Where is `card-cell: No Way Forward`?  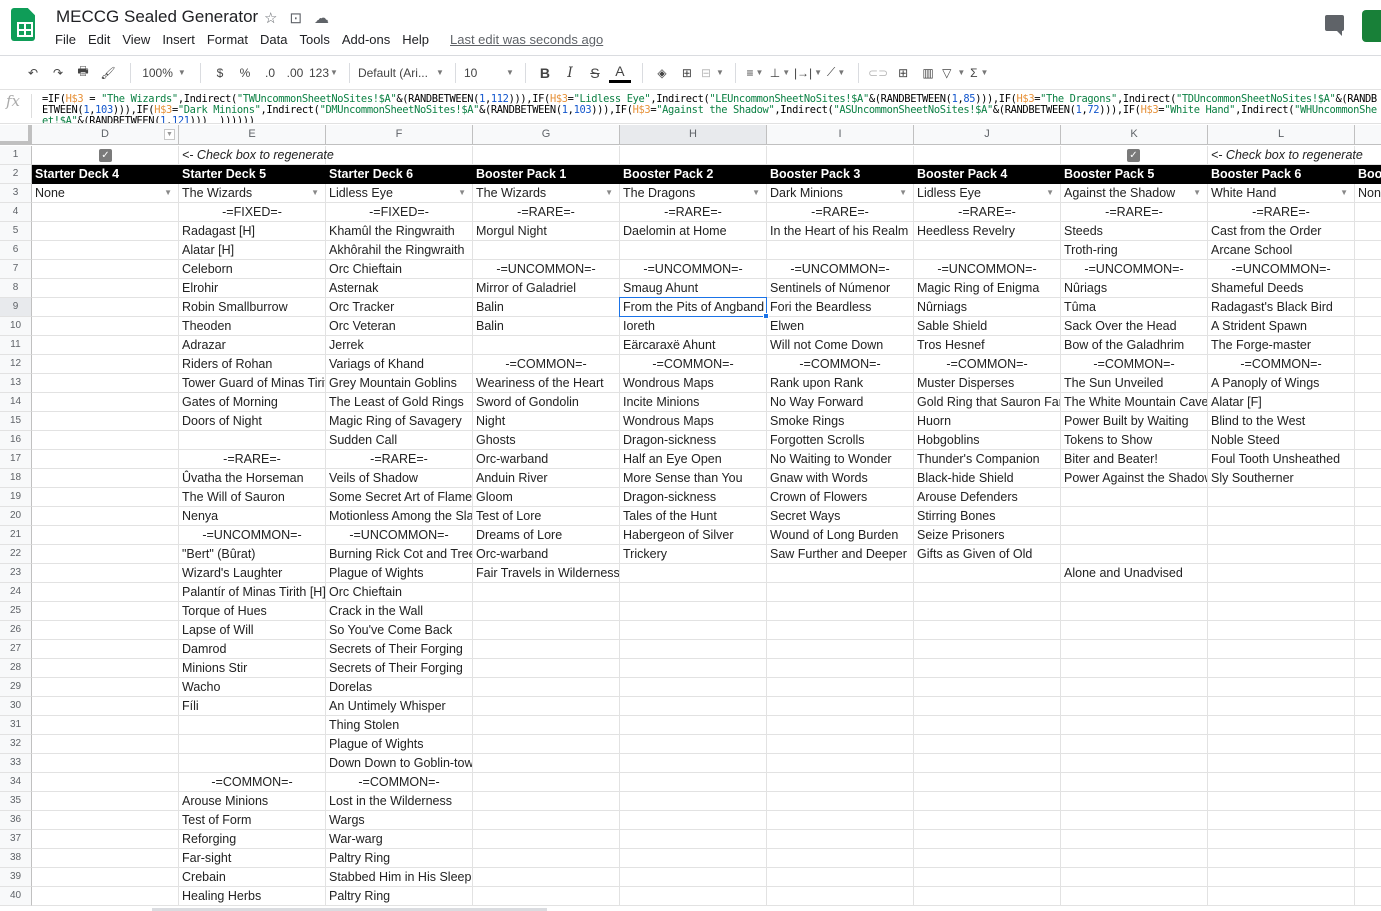 card-cell: No Way Forward is located at coordinates (840, 402).